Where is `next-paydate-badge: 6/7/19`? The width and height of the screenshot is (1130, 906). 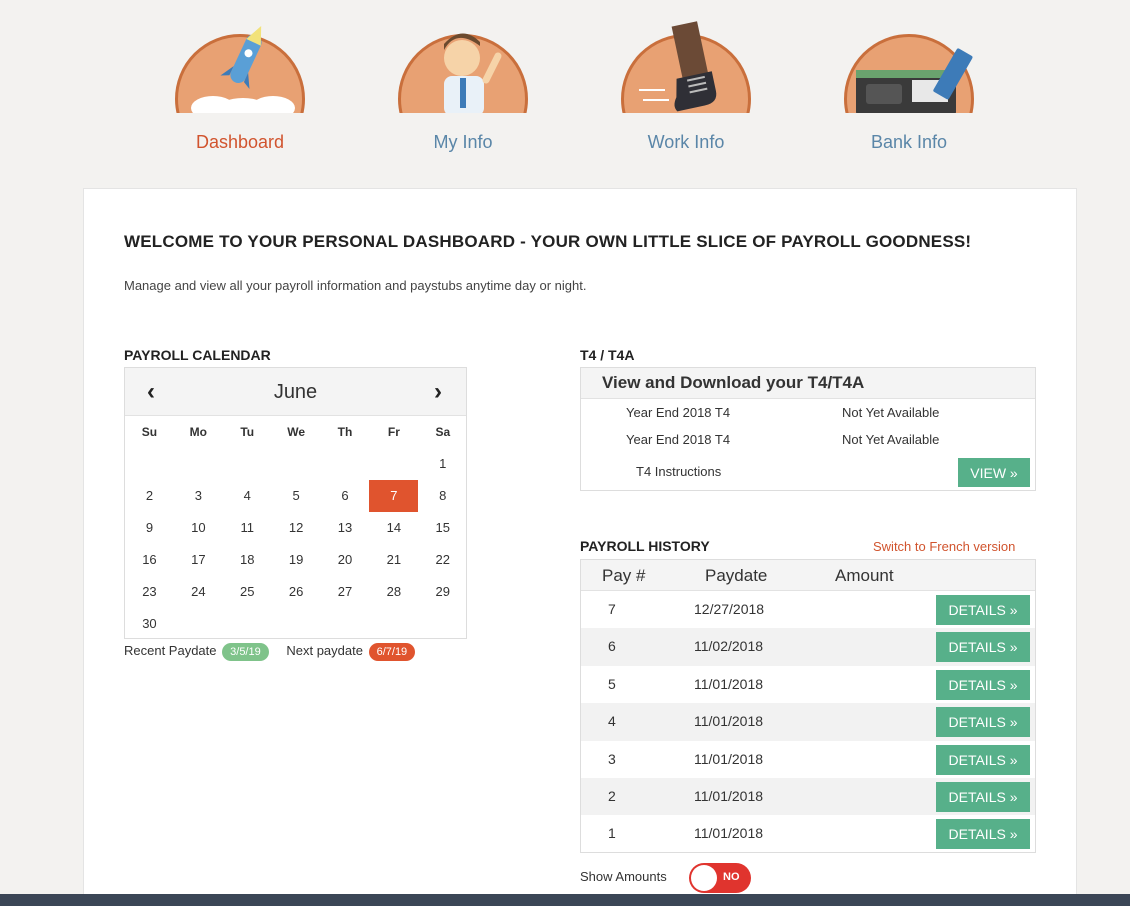 next-paydate-badge: 6/7/19 is located at coordinates (392, 652).